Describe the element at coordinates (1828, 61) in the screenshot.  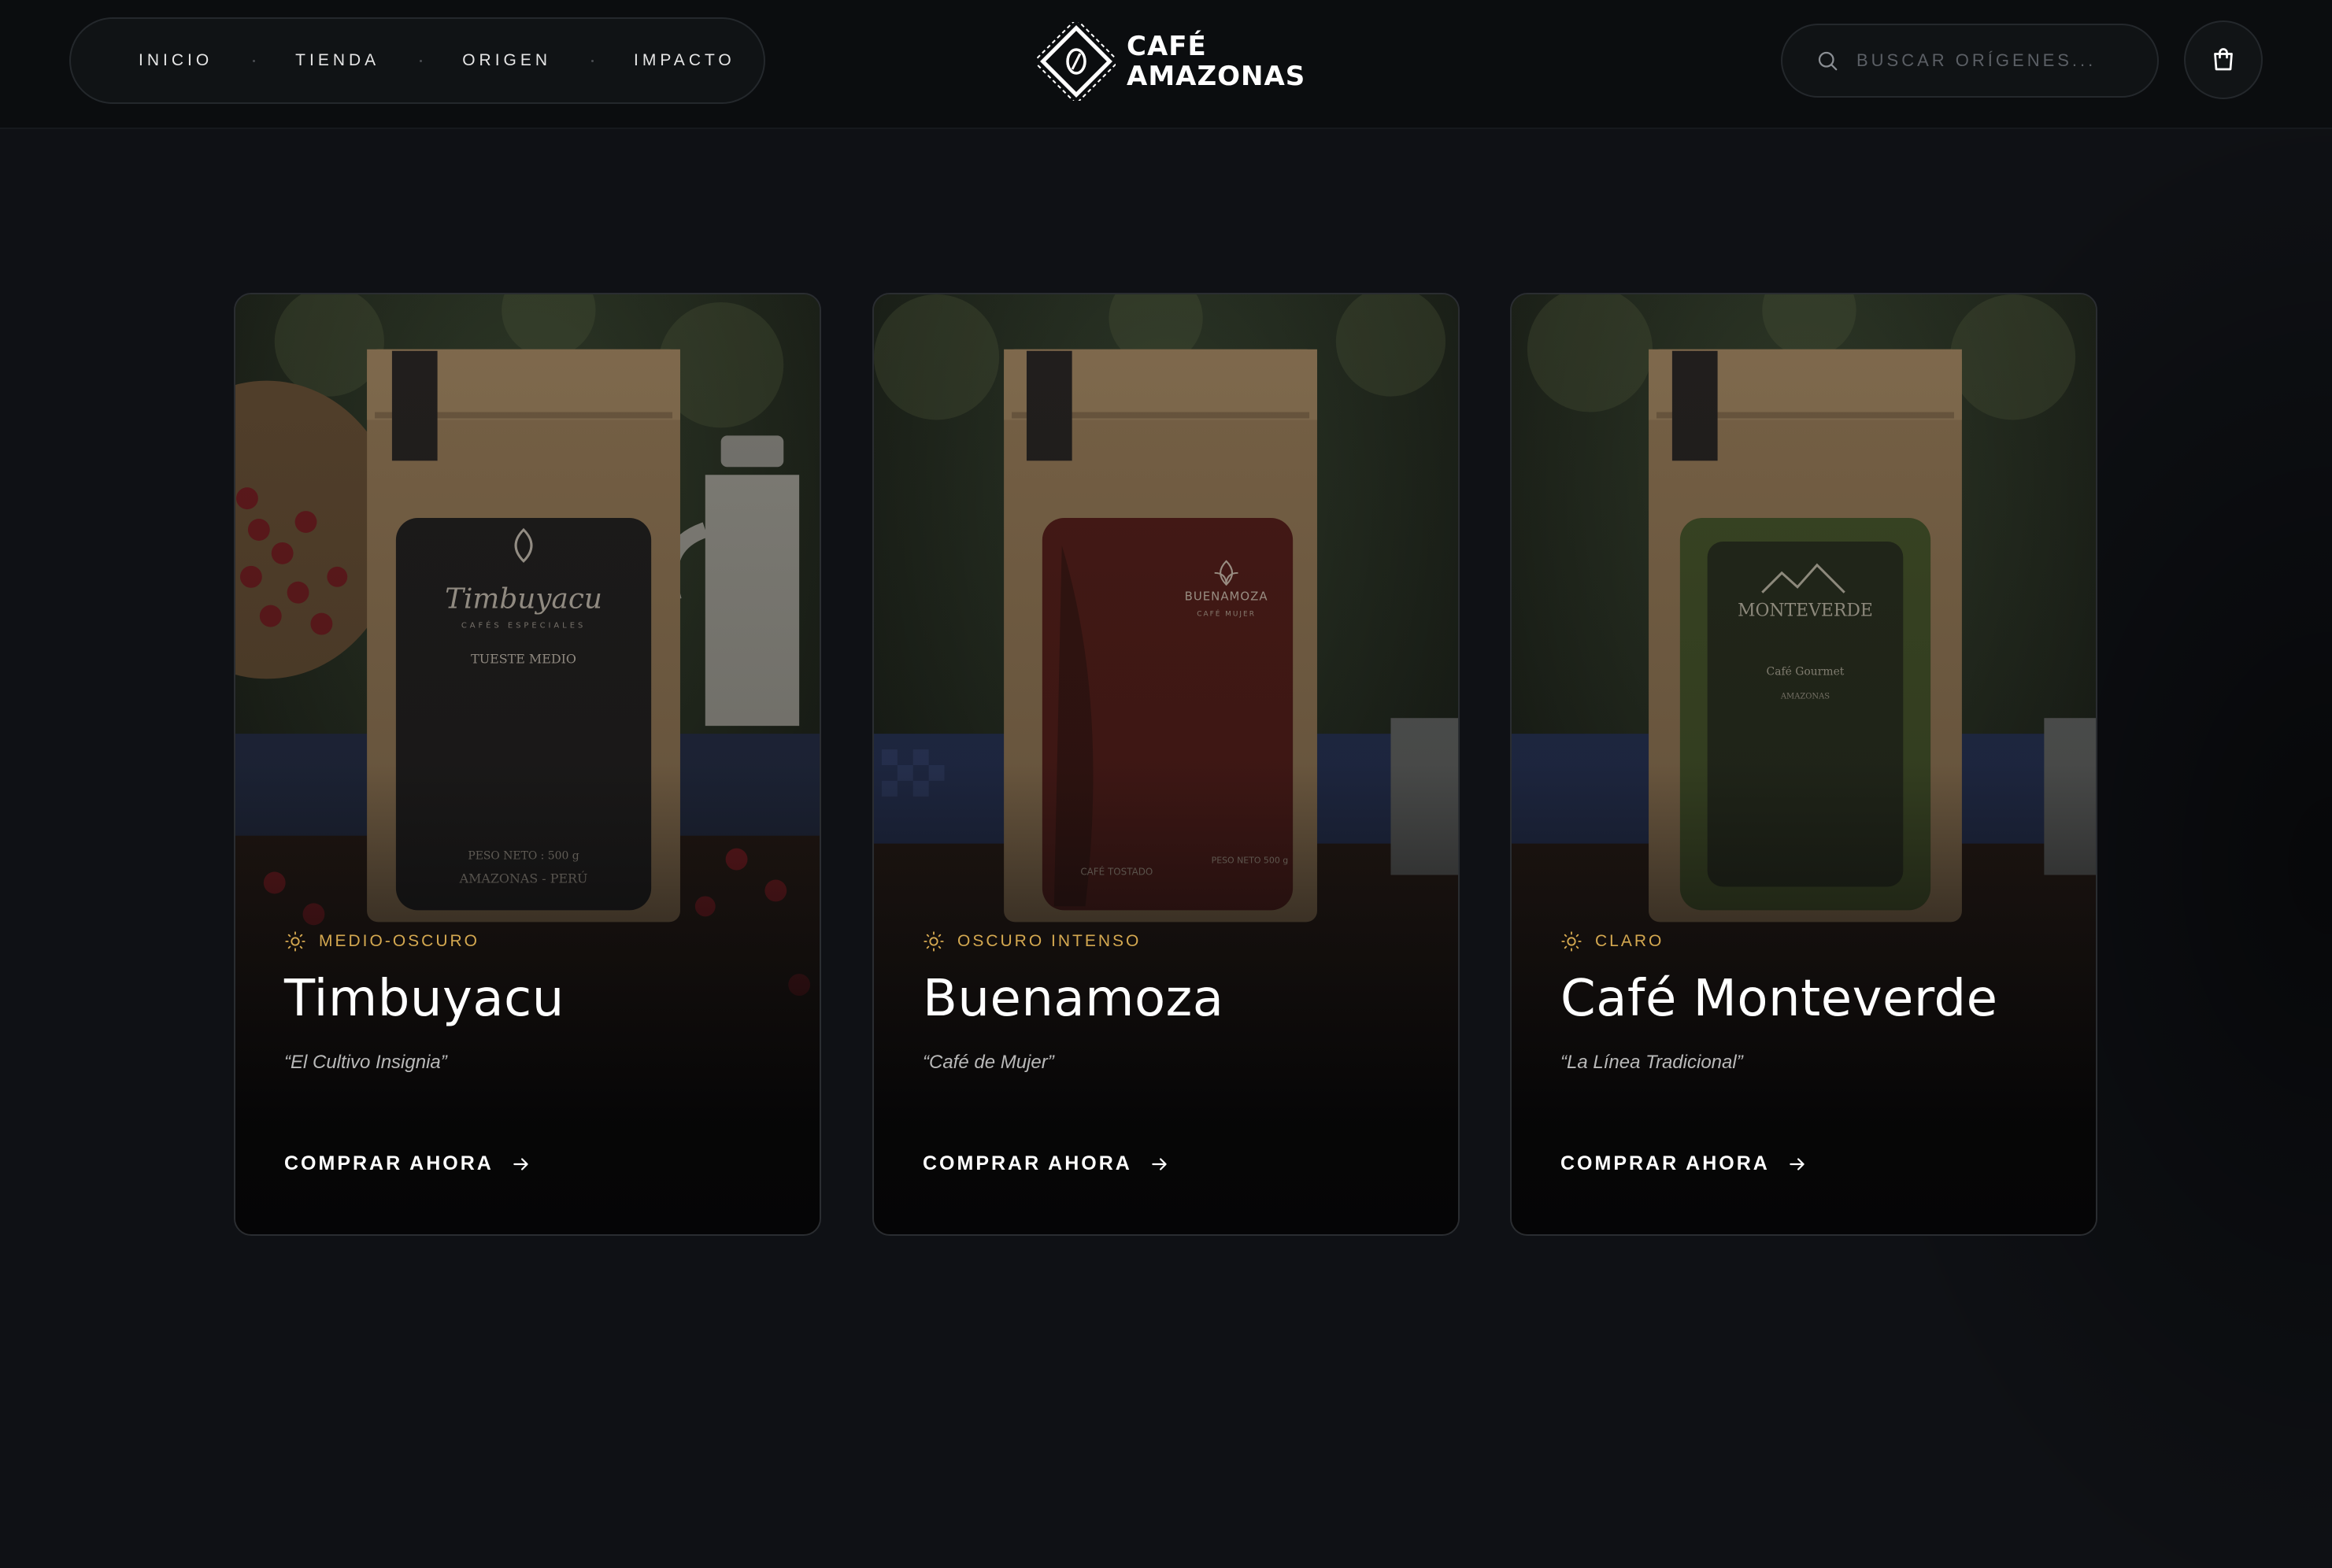
I see `search-icon` at that location.